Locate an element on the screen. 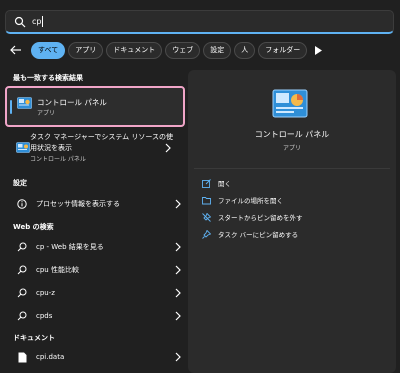  search-query: cp is located at coordinates (36, 21).